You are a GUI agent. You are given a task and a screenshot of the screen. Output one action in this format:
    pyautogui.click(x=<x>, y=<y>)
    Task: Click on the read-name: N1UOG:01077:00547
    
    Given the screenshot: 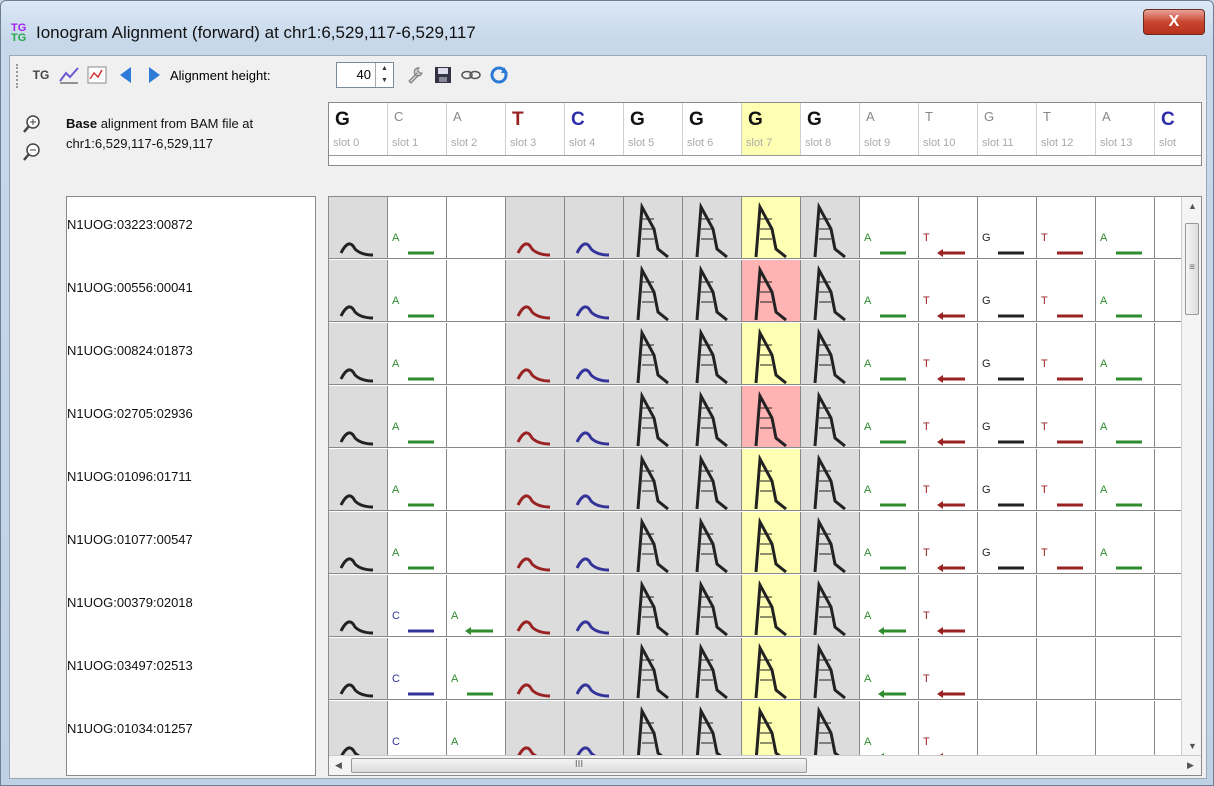 What is the action you would take?
    pyautogui.click(x=191, y=543)
    